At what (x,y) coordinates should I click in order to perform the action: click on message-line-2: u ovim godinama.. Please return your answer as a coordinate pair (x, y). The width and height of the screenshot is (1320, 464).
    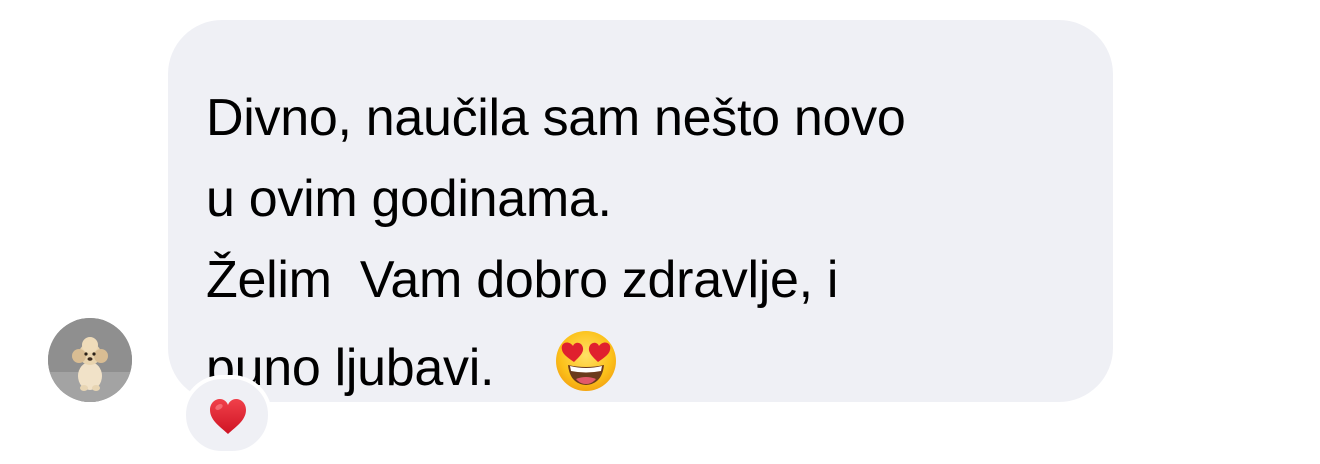
    Looking at the image, I should click on (409, 199).